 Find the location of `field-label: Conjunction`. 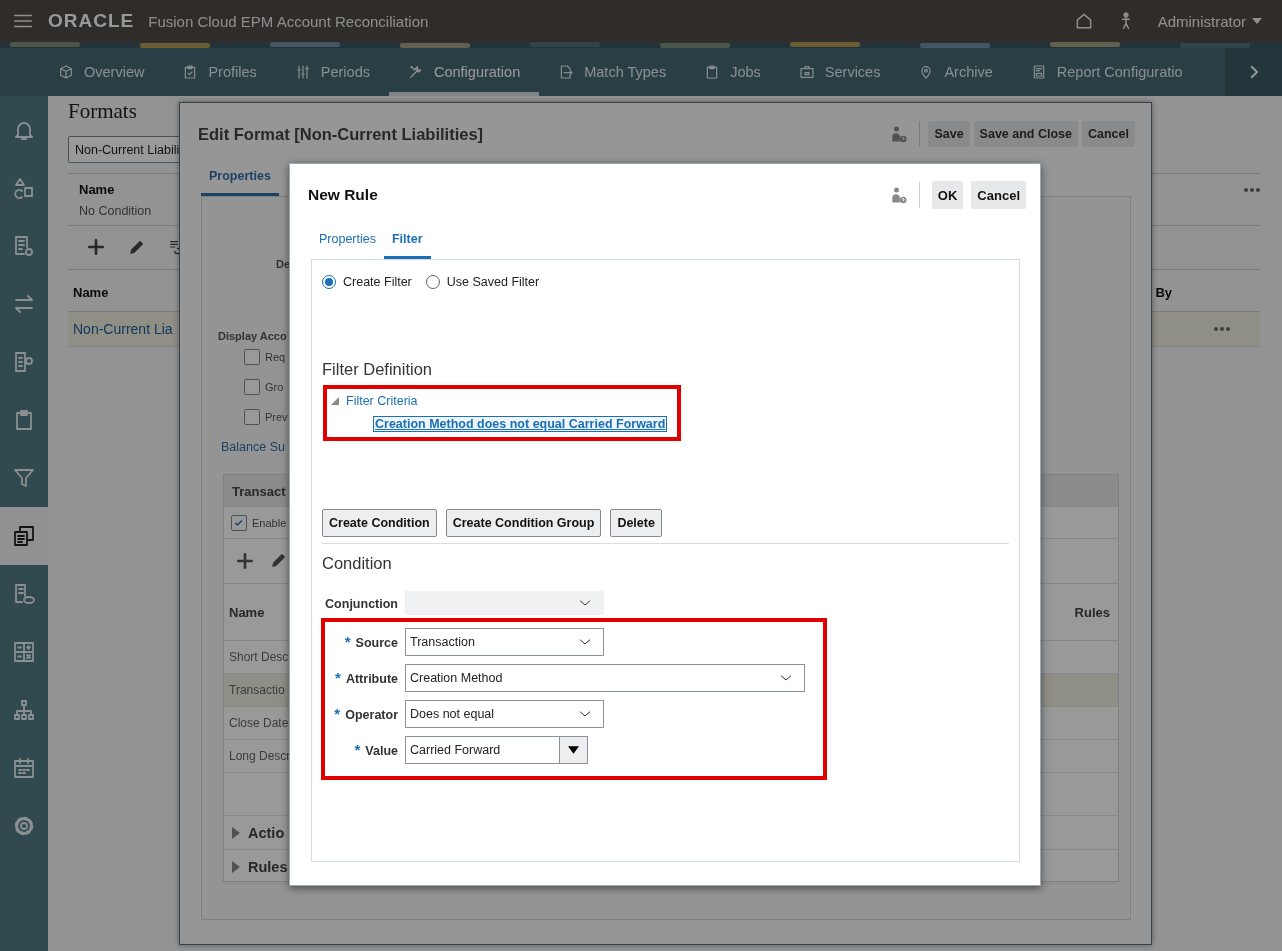

field-label: Conjunction is located at coordinates (361, 604).